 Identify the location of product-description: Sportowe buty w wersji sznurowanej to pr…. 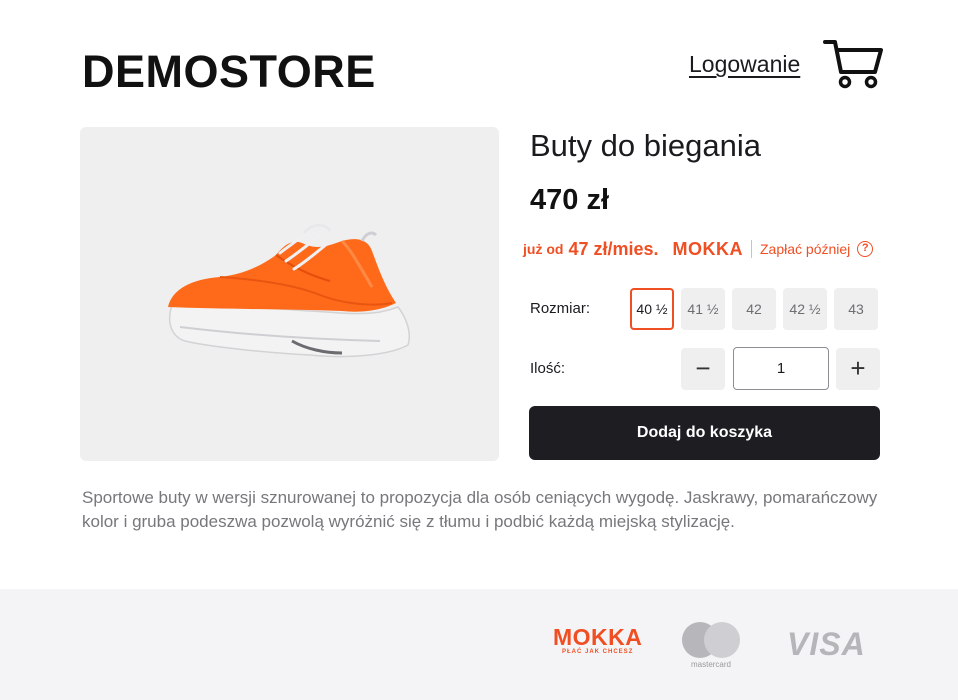
(480, 509).